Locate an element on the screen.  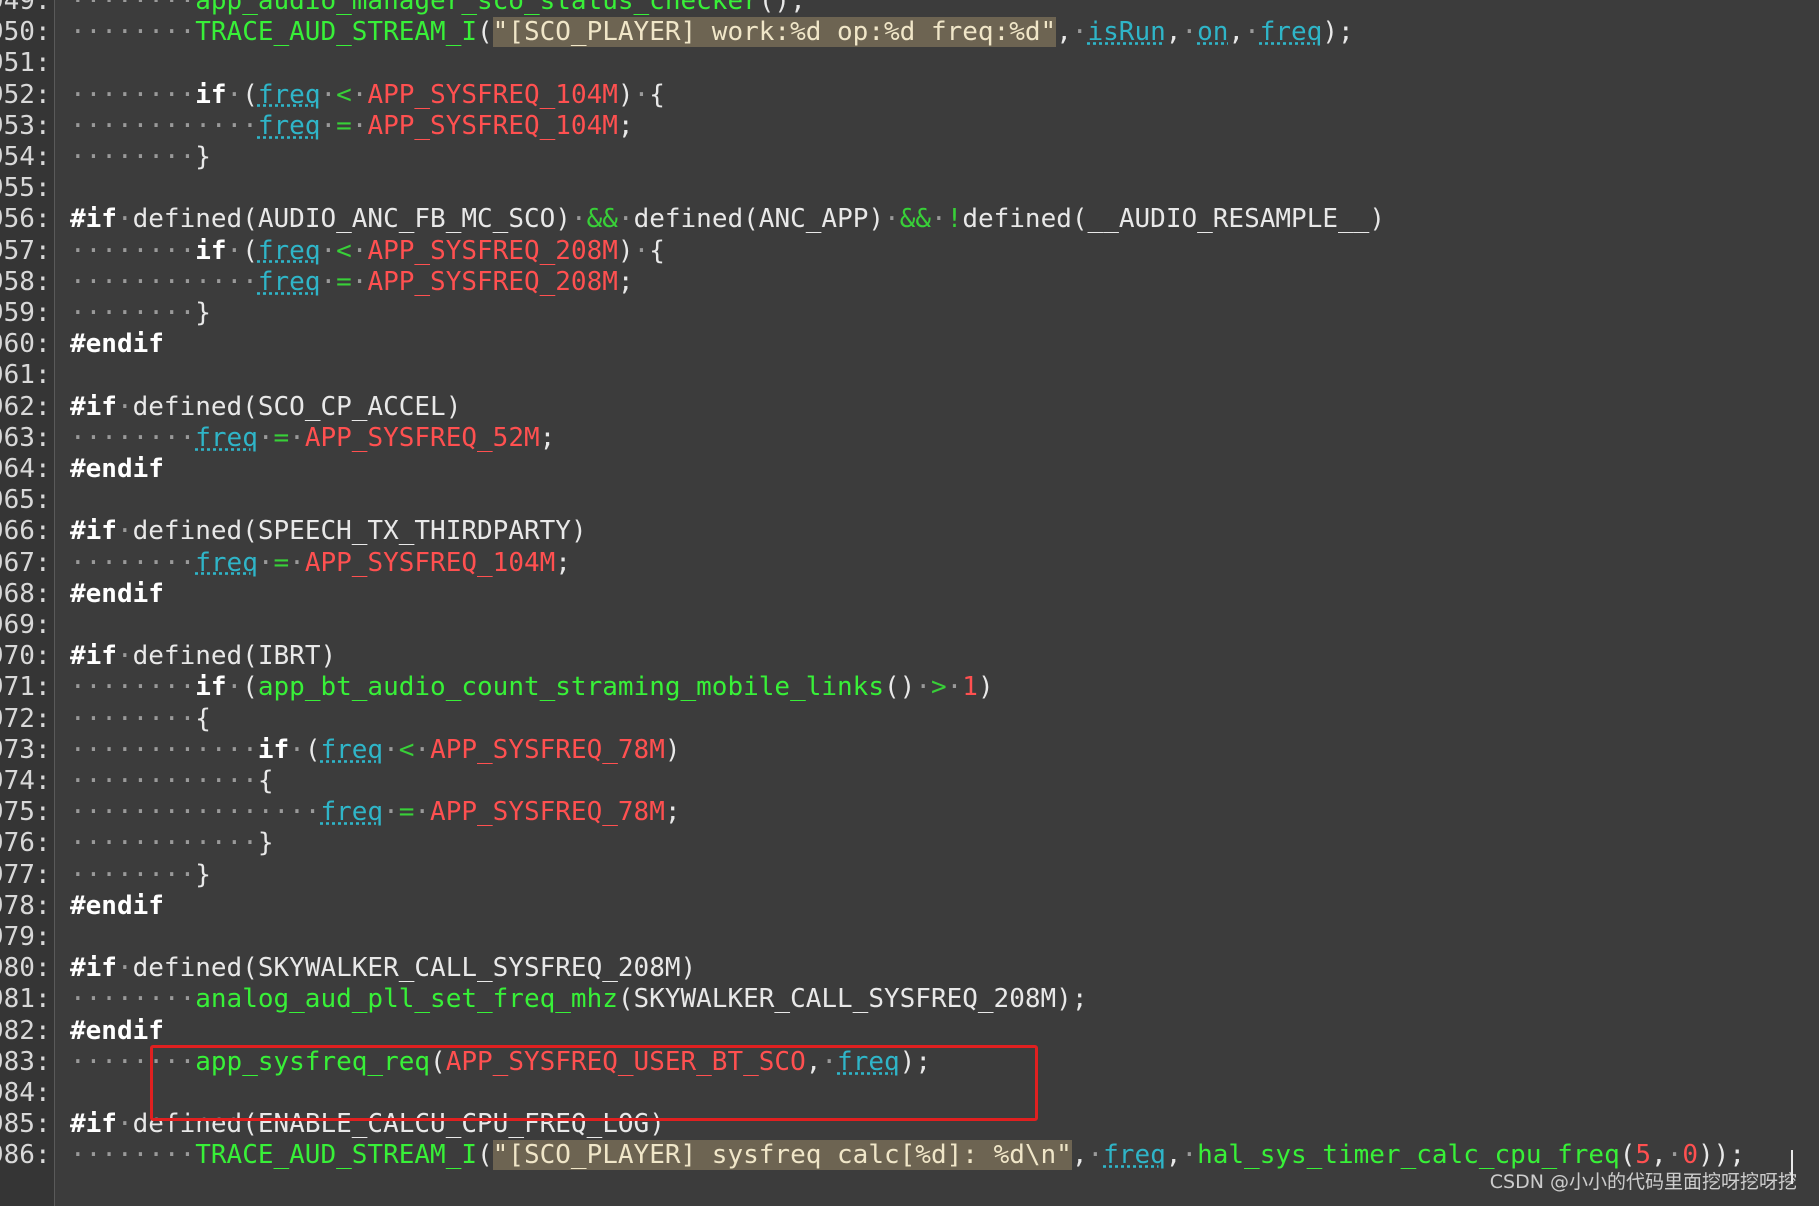
line-text: ············freq·=·APP_SYSFREQ_208M; is located at coordinates (352, 282).